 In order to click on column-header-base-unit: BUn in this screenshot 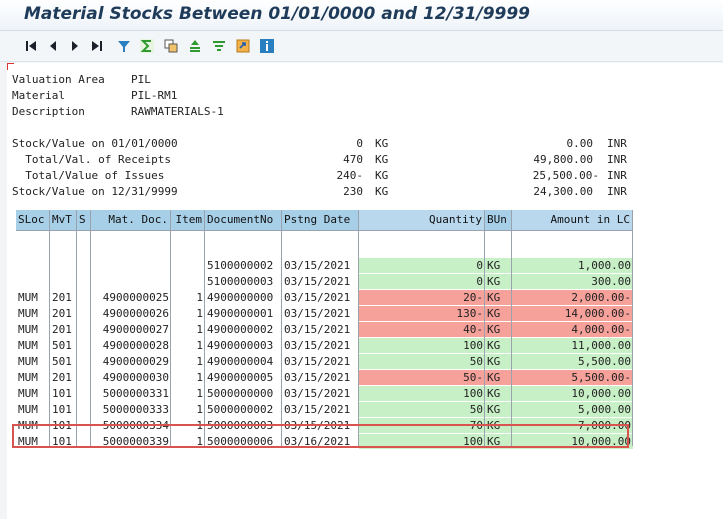, I will do `click(498, 220)`.